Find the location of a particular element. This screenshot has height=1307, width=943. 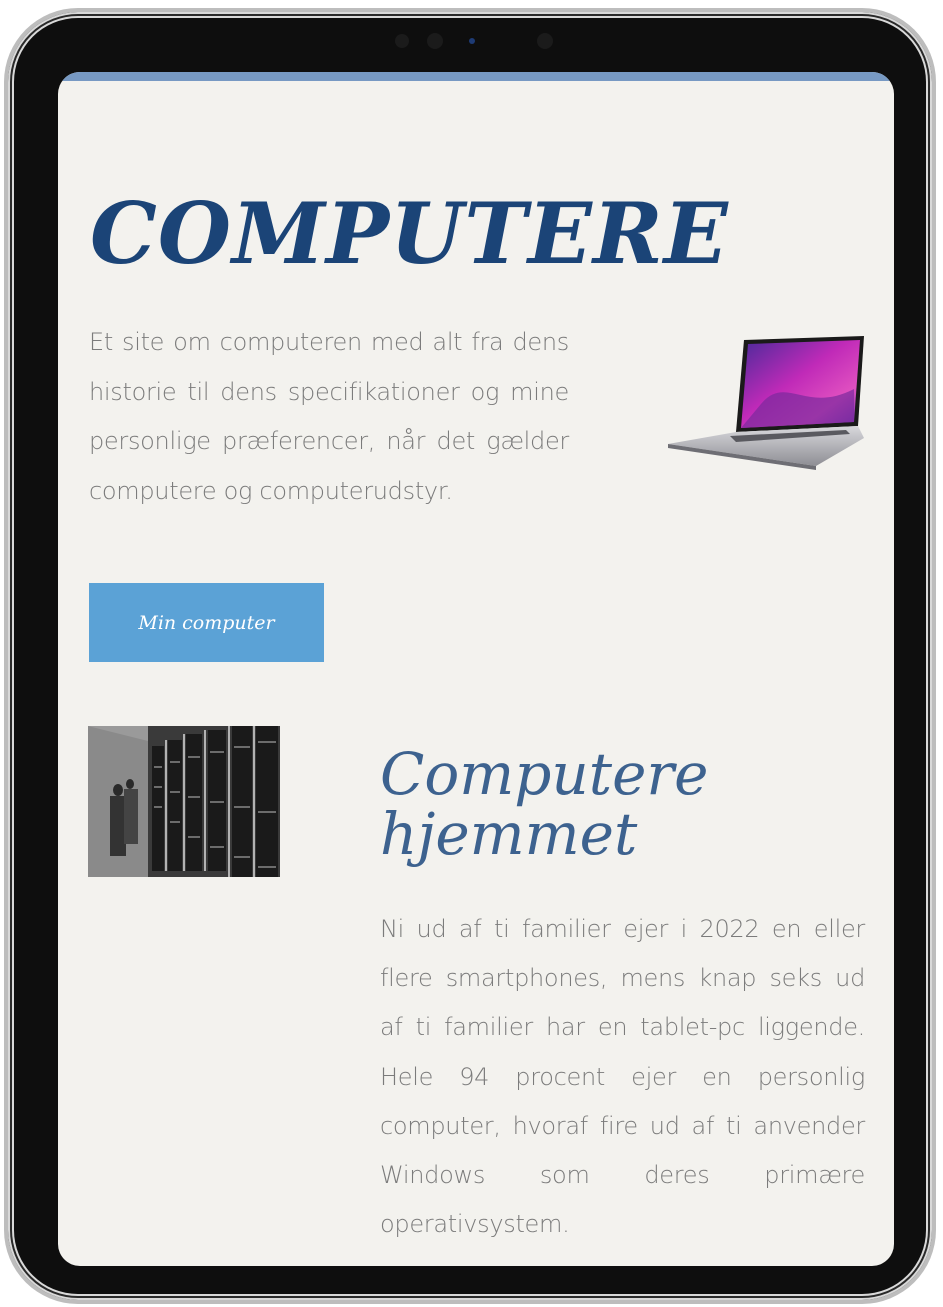

laptop-image is located at coordinates (766, 403).